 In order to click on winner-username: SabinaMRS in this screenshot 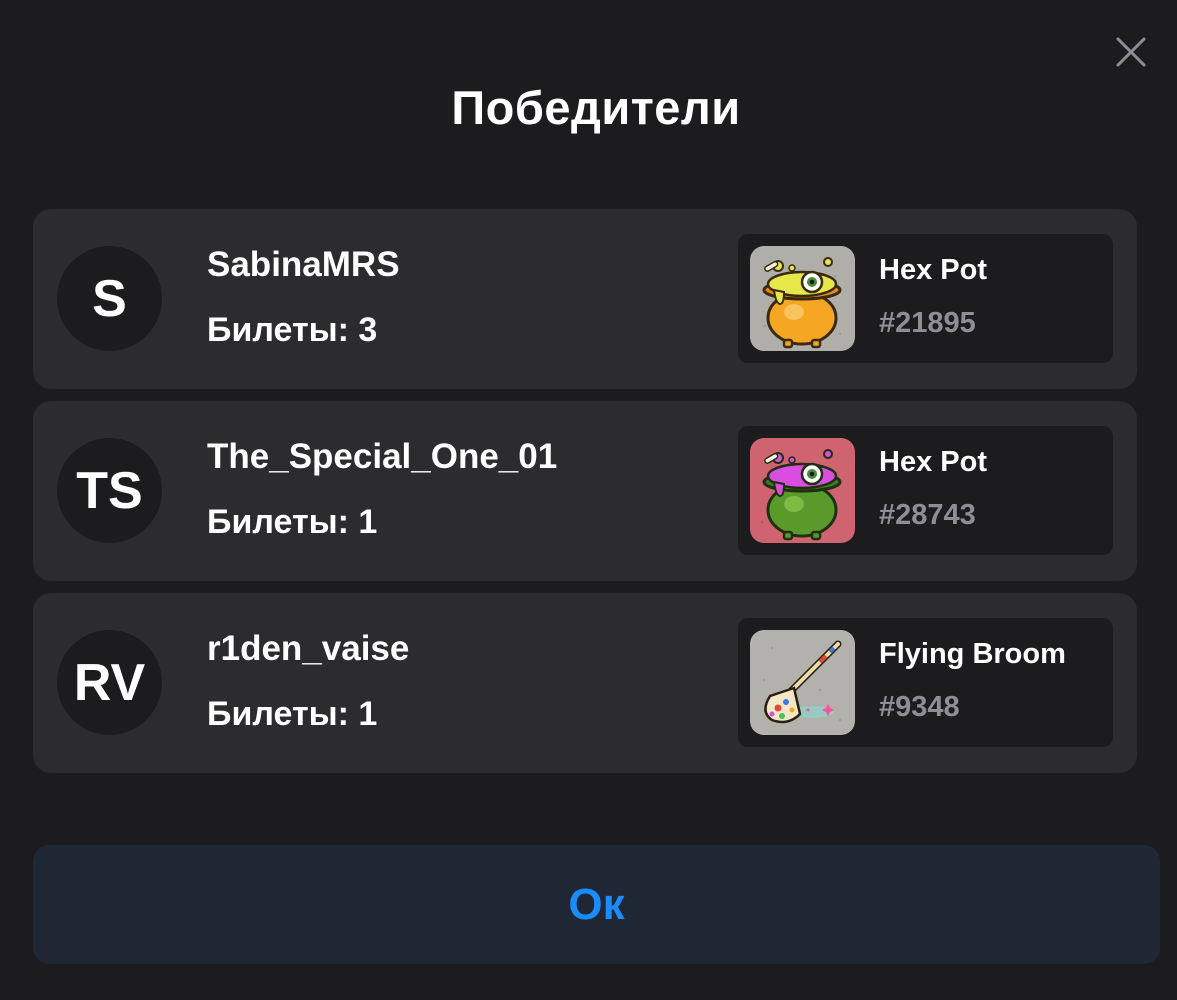, I will do `click(303, 265)`.